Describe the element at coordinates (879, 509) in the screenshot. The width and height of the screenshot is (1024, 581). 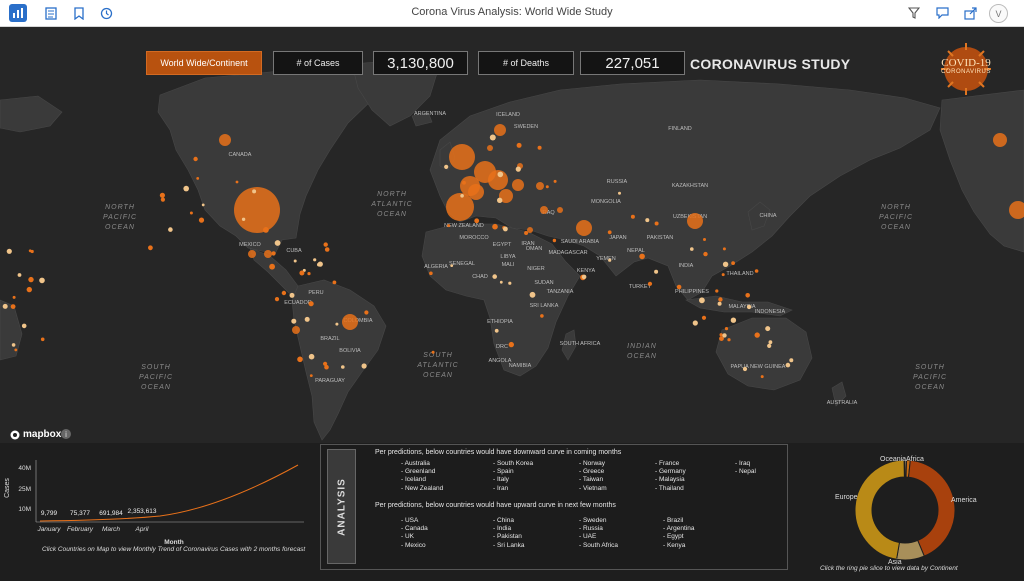
I see `slice-europe` at that location.